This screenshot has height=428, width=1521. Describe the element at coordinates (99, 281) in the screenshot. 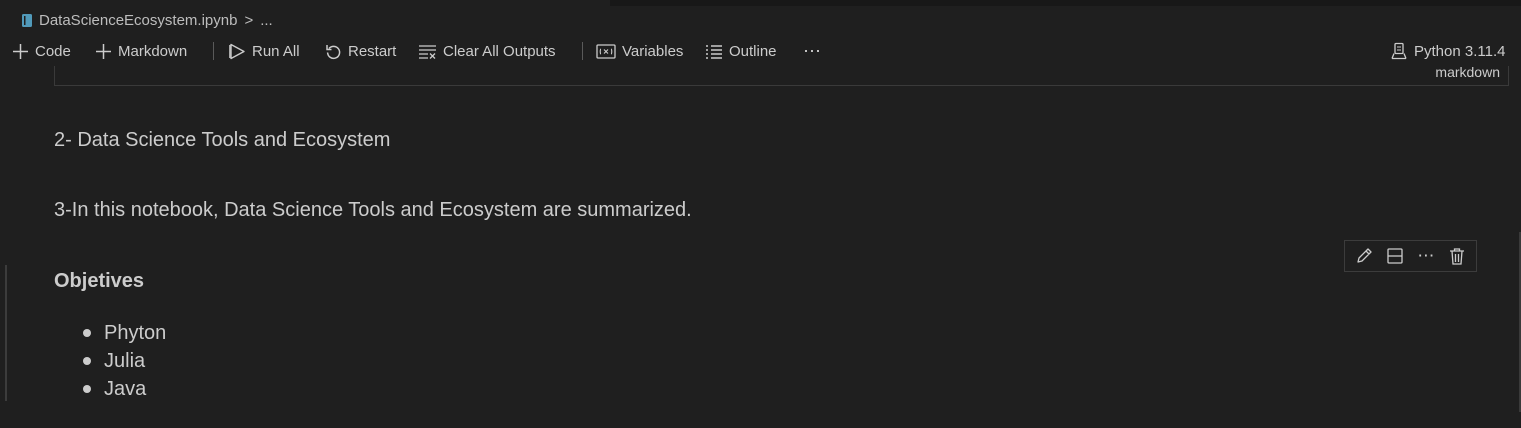

I see `objectives-heading: Objetives` at that location.